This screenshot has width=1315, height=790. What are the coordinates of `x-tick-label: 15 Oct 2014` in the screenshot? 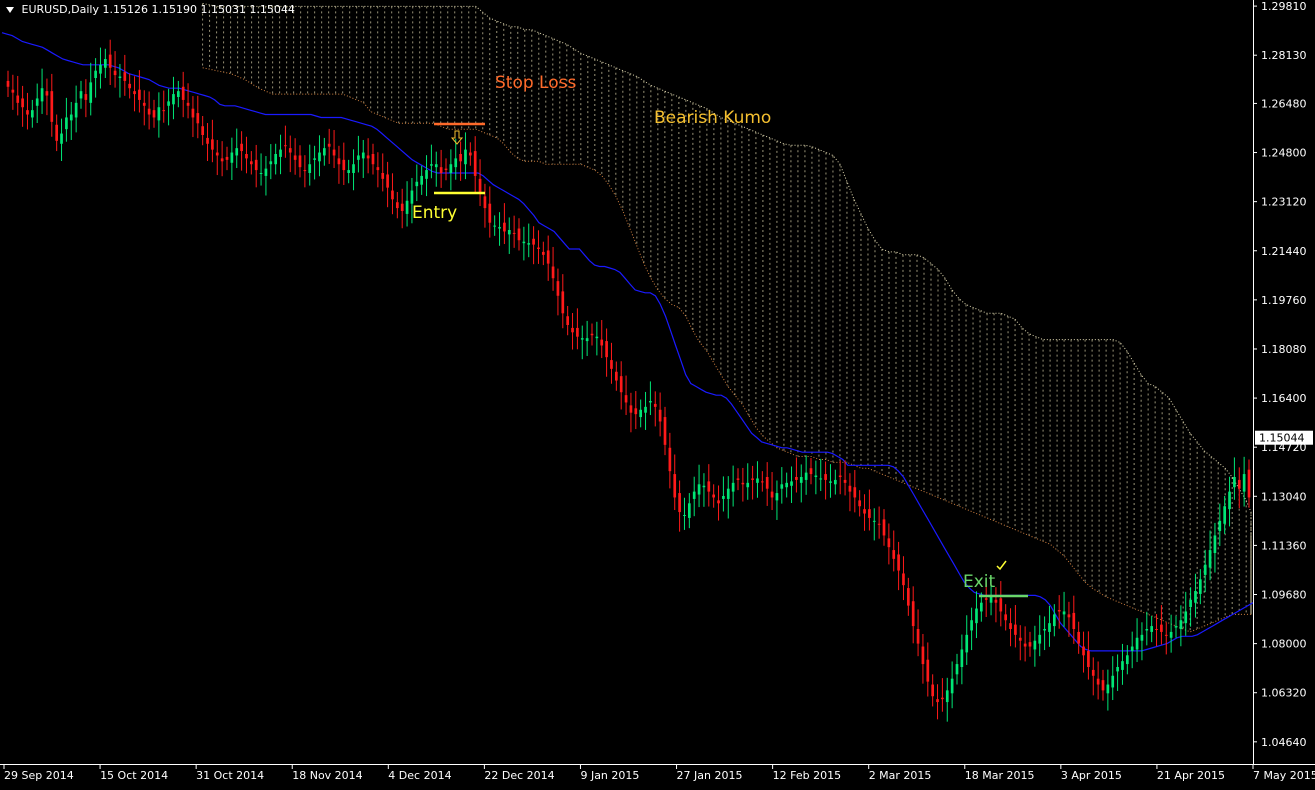 It's located at (134, 775).